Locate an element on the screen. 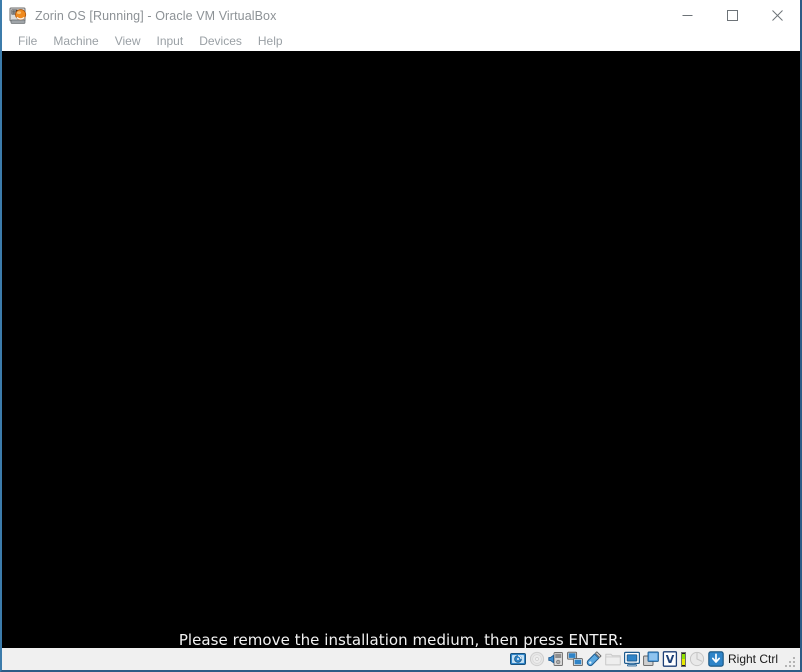 The height and width of the screenshot is (672, 802). menu-devices: Devices is located at coordinates (220, 41).